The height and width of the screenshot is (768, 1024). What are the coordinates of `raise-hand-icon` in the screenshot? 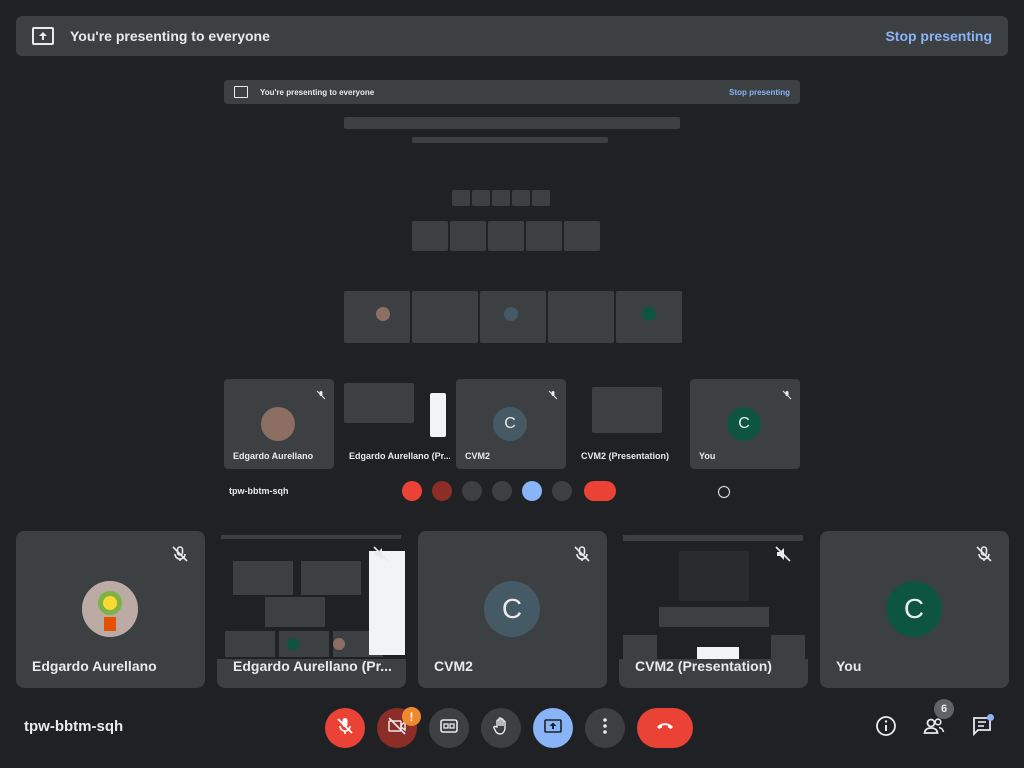 It's located at (501, 728).